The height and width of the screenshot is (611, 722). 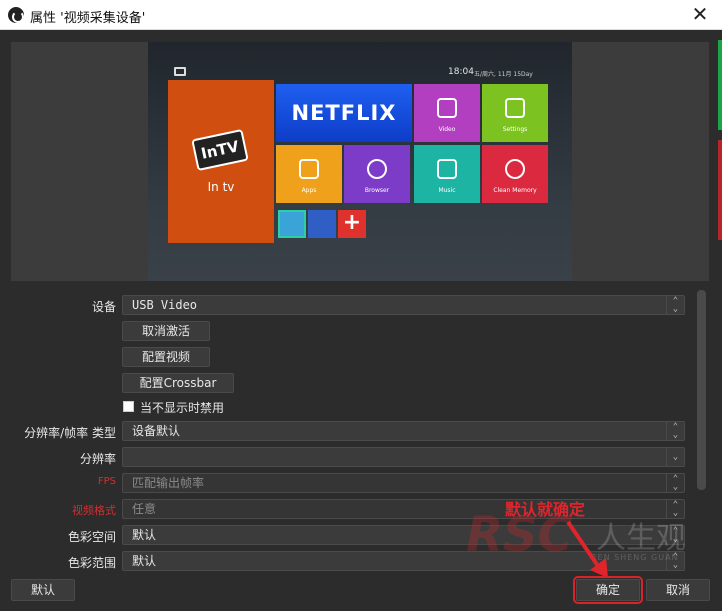 What do you see at coordinates (156, 431) in the screenshot?
I see `res-type-value: 设备默认` at bounding box center [156, 431].